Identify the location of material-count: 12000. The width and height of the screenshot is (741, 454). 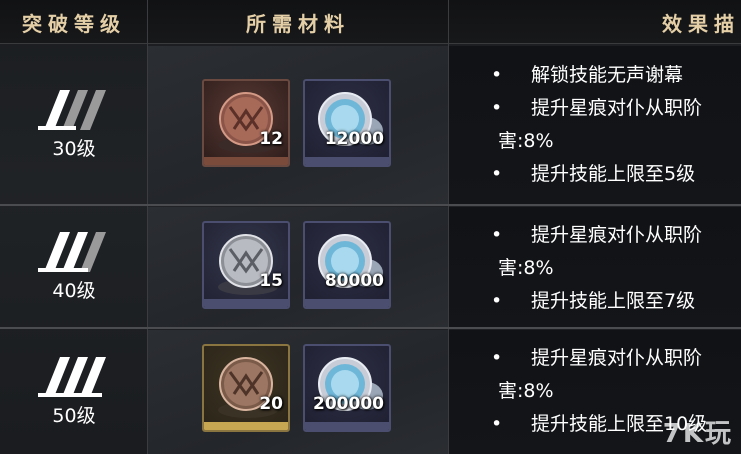
(354, 139).